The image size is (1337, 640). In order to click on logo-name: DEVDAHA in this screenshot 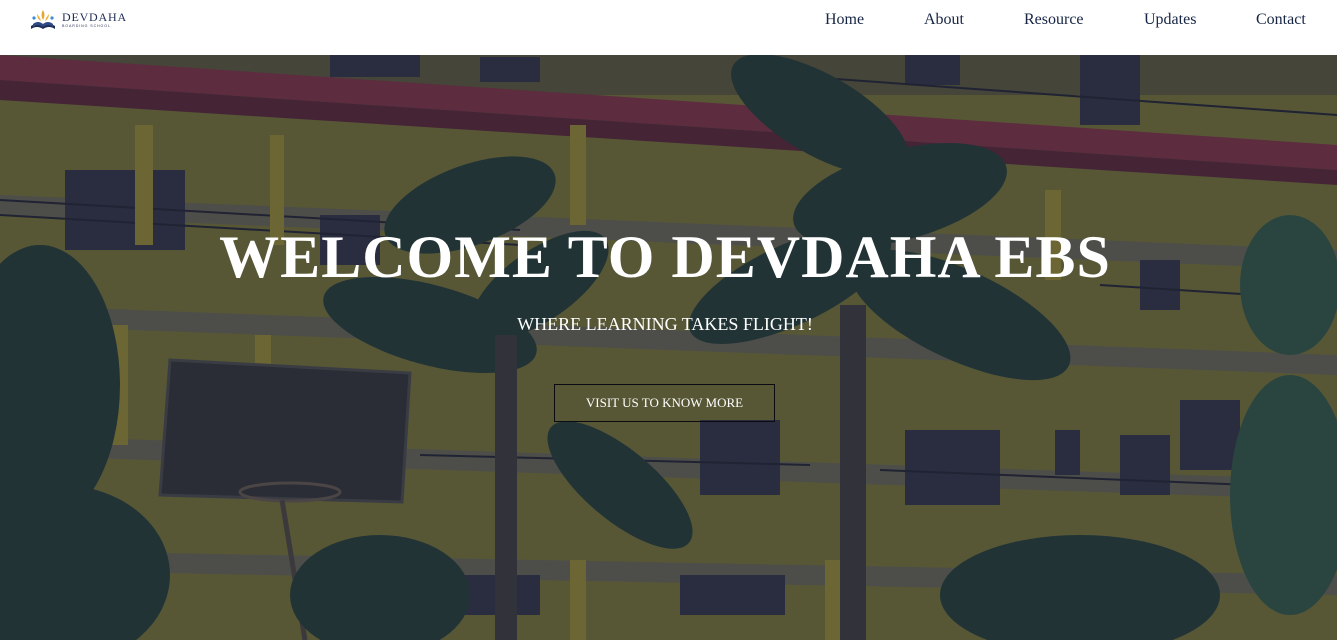, I will do `click(94, 17)`.